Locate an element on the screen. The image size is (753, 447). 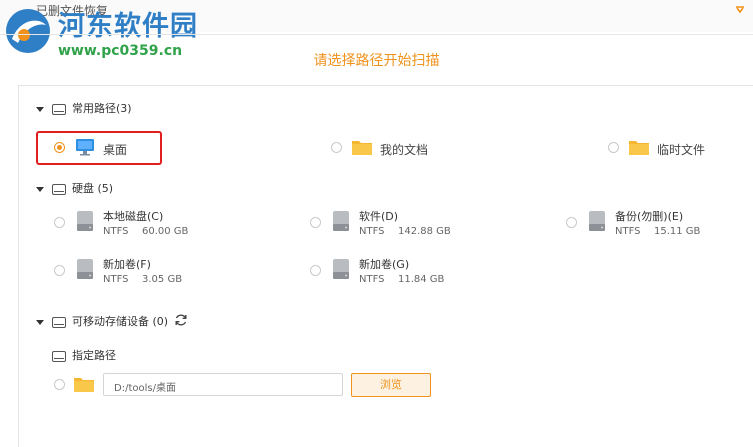
disk-size-g: 11.84 GB is located at coordinates (421, 279).